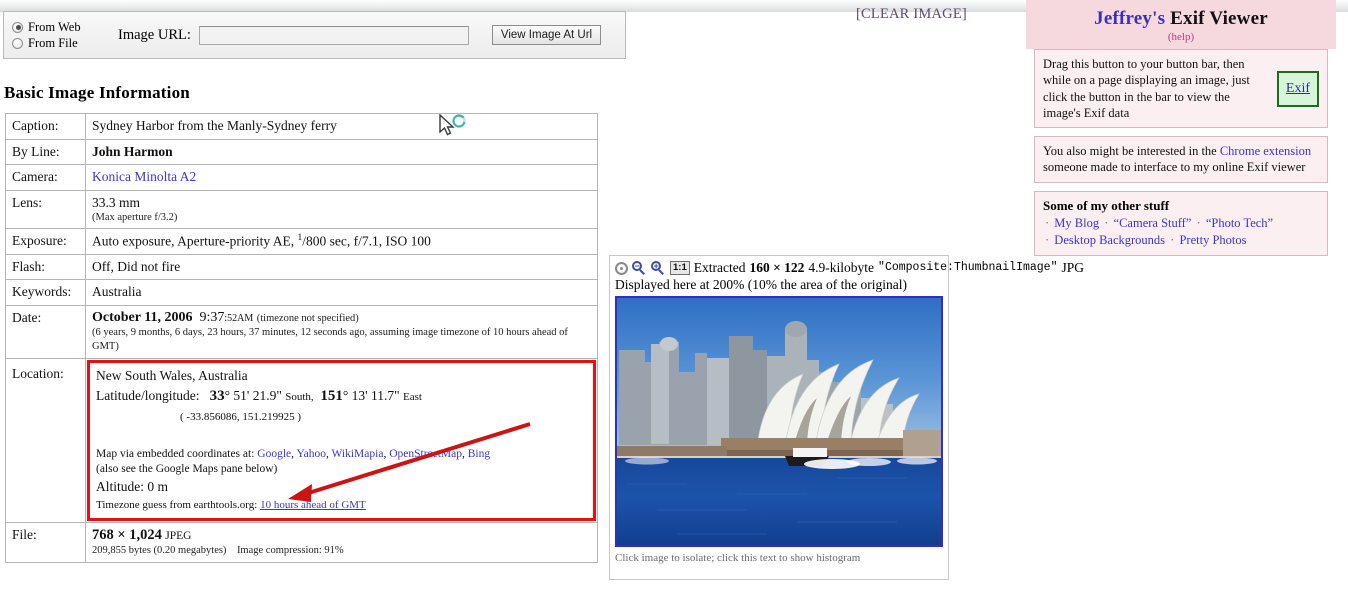  I want to click on lon-degrees: 151, so click(331, 396).